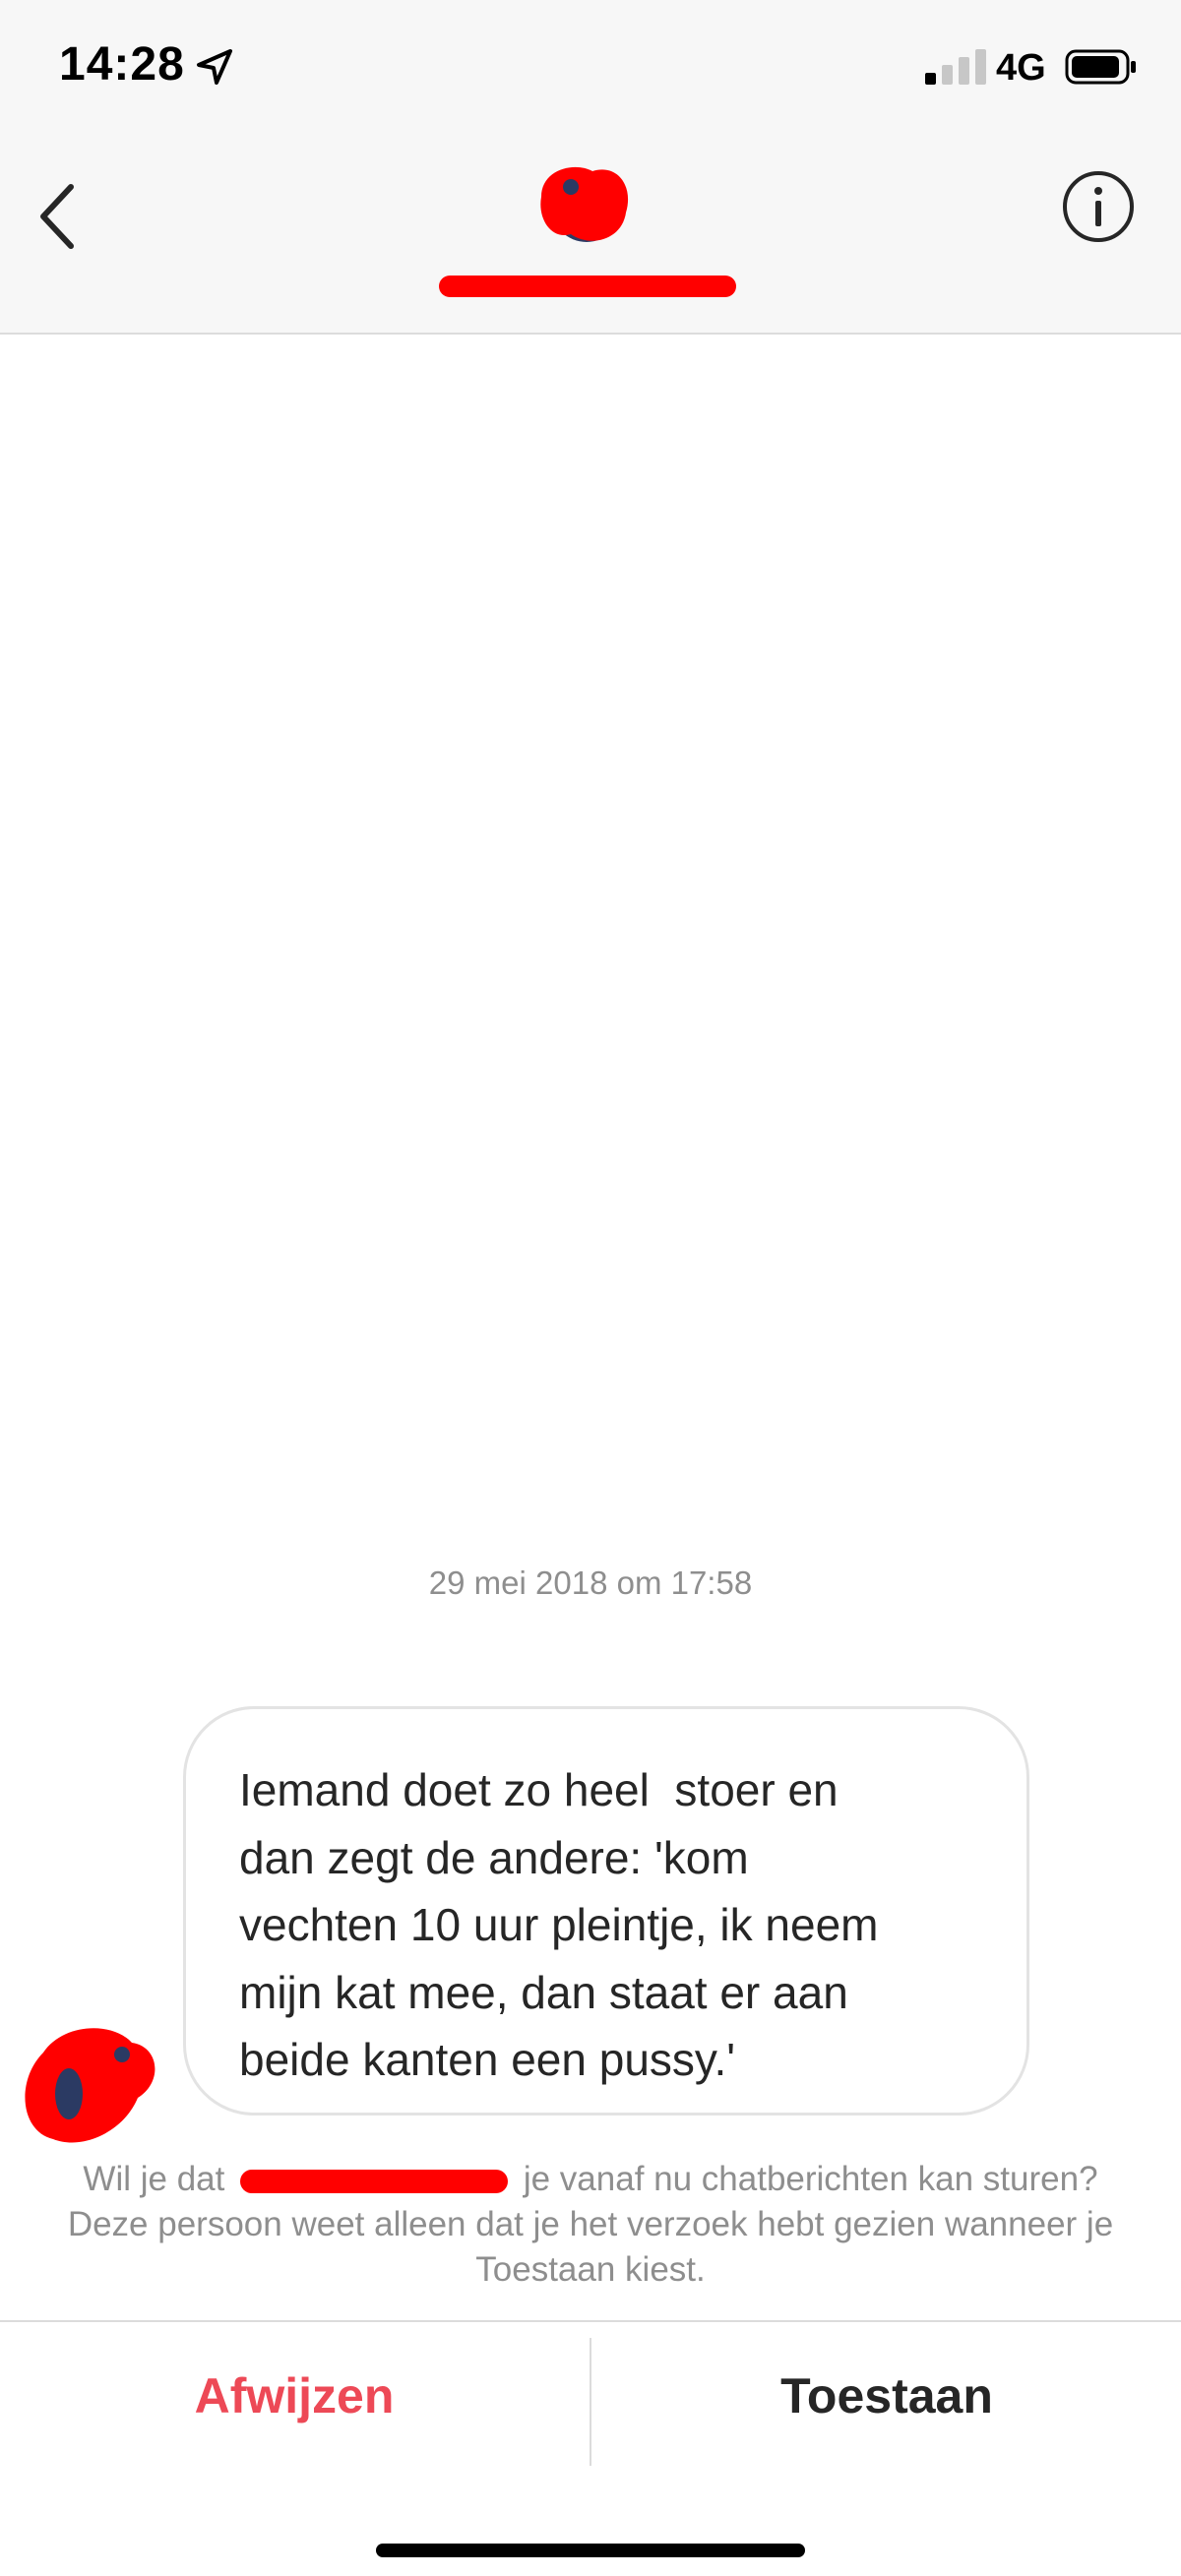  Describe the element at coordinates (590, 69) in the screenshot. I see `status-bar: 14:28 4G` at that location.